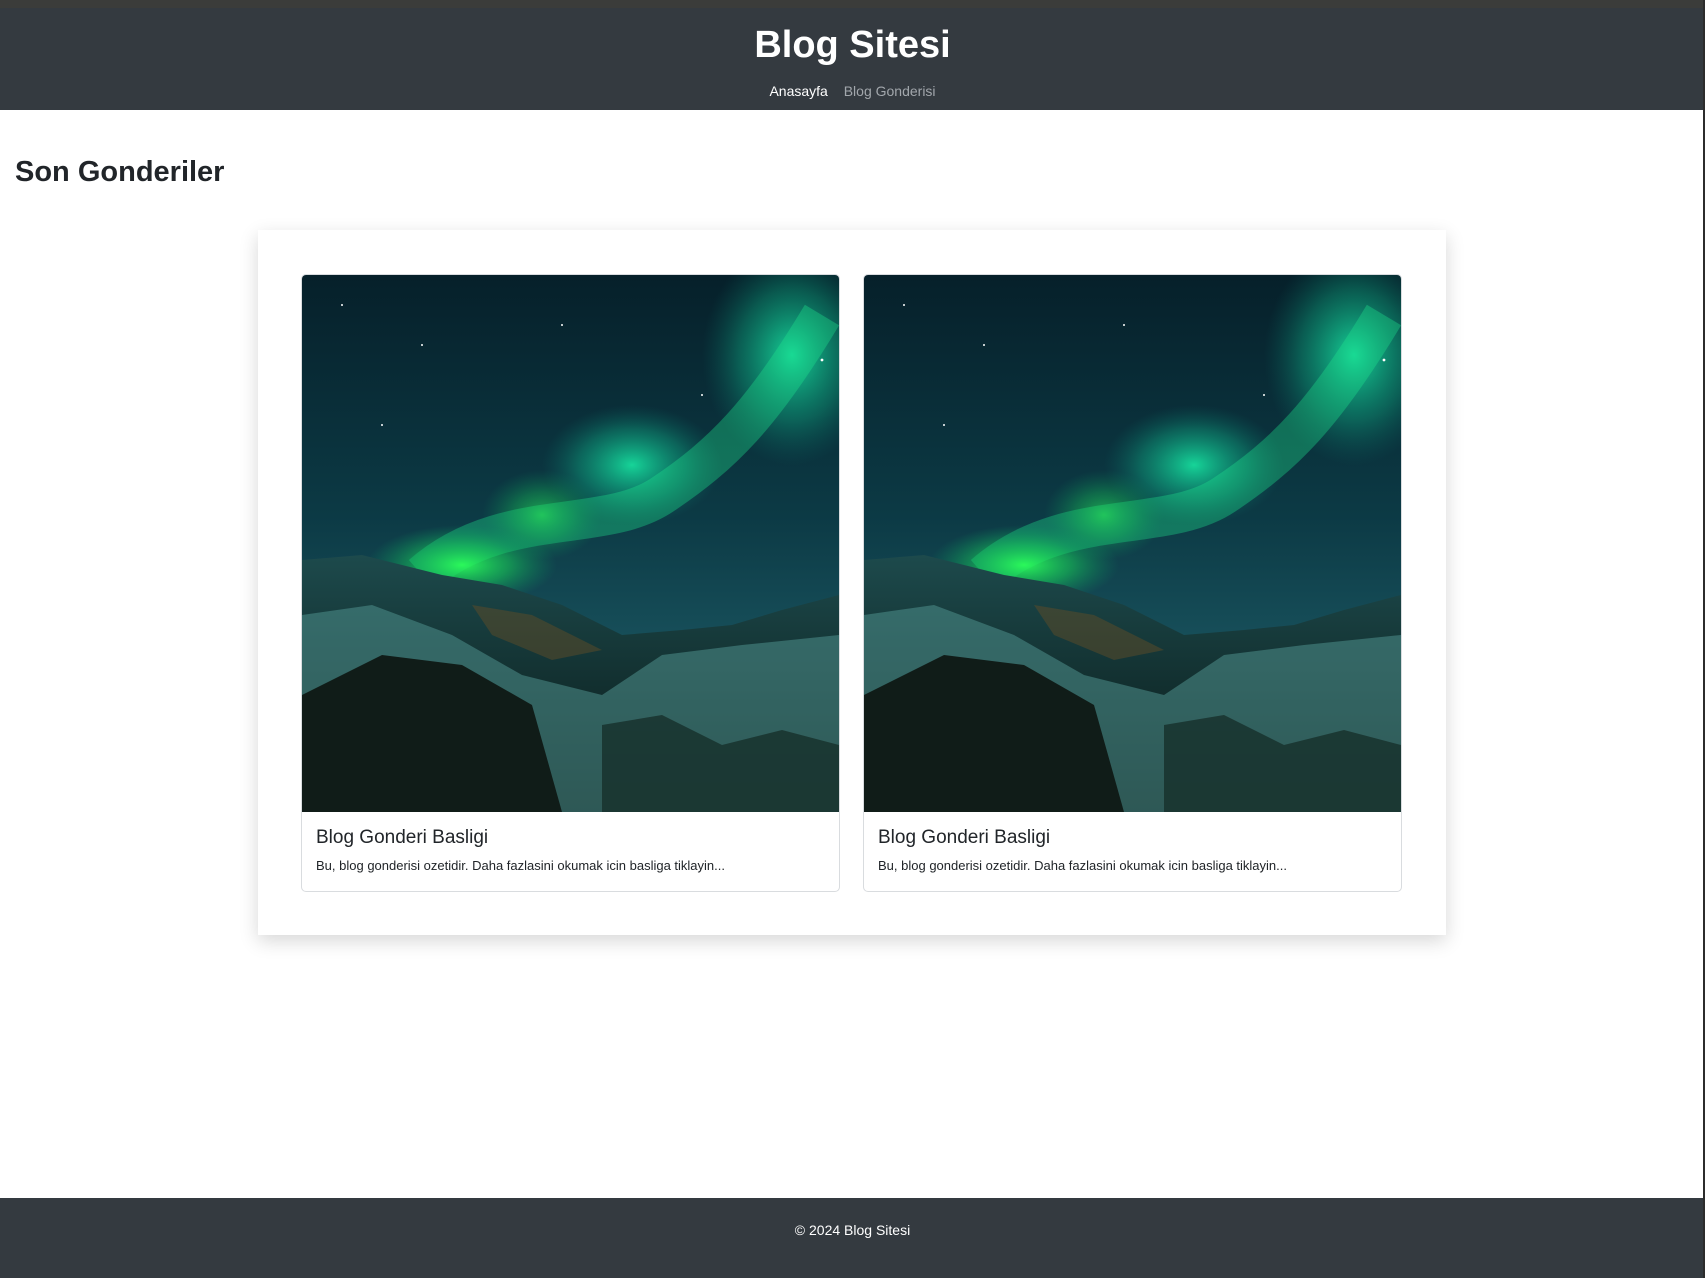  I want to click on site-header: Blog Sitesi Anasayfa Blog Gonderisi, so click(852, 59).